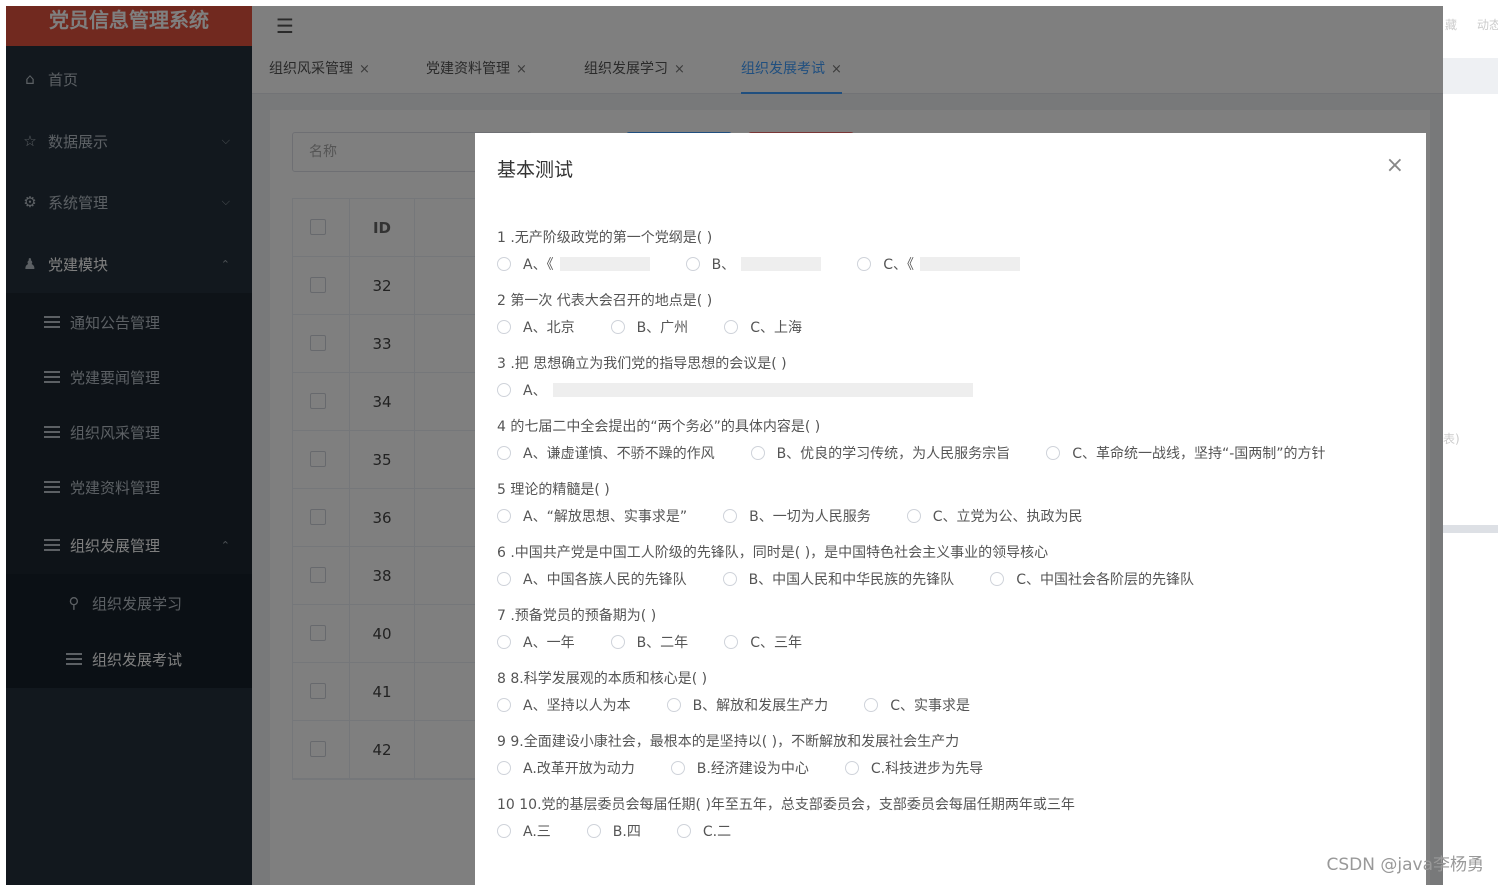  What do you see at coordinates (735, 390) in the screenshot?
I see `option-a: A、` at bounding box center [735, 390].